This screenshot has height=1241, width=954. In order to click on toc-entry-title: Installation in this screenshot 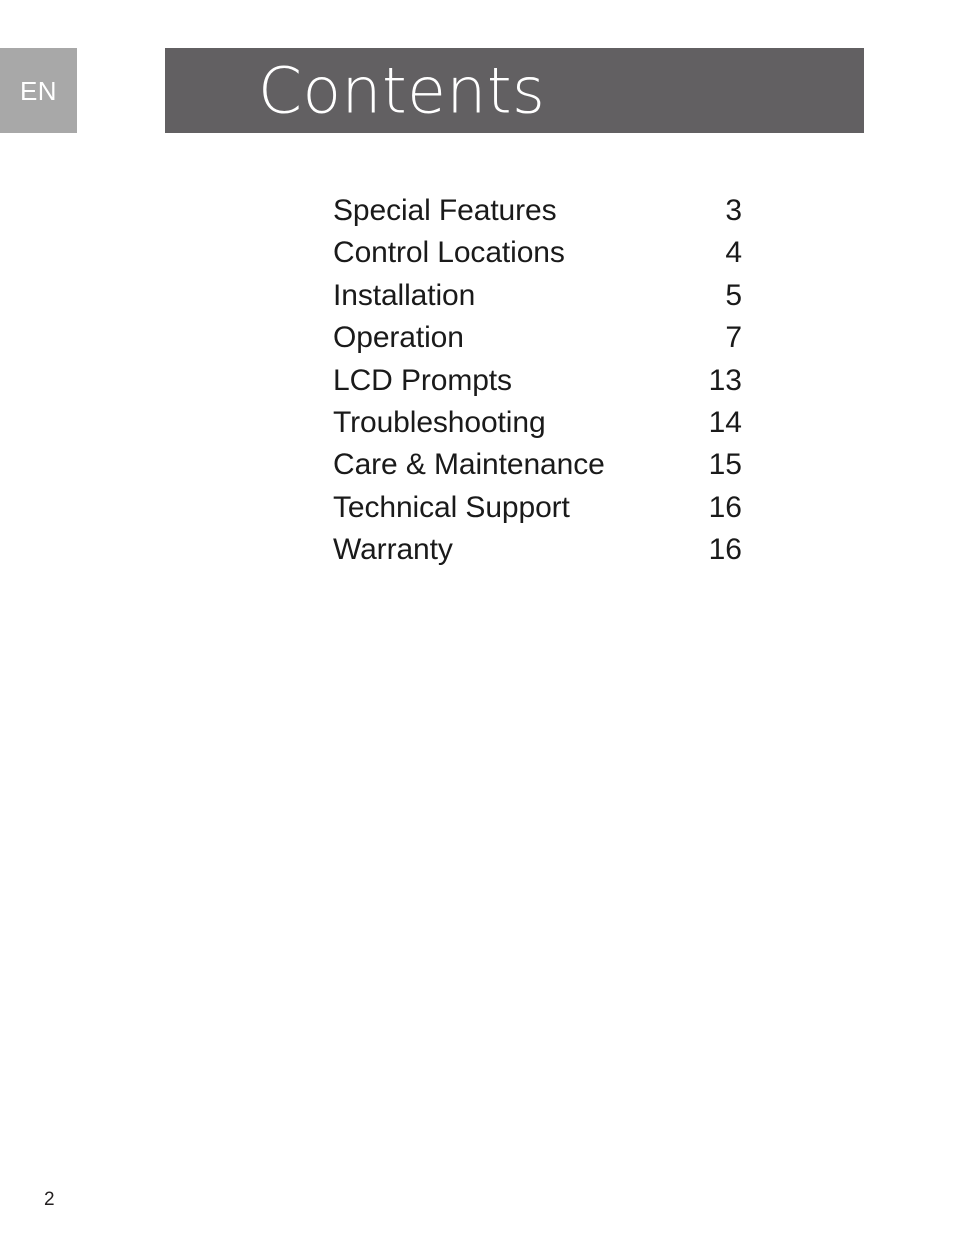, I will do `click(404, 295)`.